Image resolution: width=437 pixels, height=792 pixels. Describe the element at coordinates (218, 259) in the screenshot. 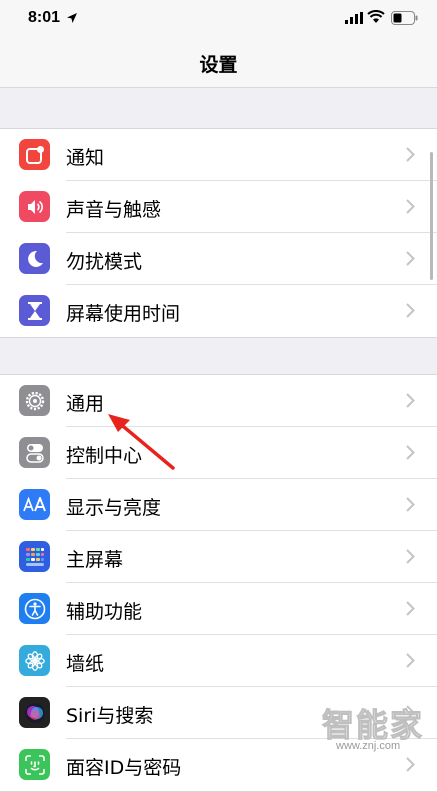

I see `settings-row-do-not-disturb: 勿扰模式` at that location.